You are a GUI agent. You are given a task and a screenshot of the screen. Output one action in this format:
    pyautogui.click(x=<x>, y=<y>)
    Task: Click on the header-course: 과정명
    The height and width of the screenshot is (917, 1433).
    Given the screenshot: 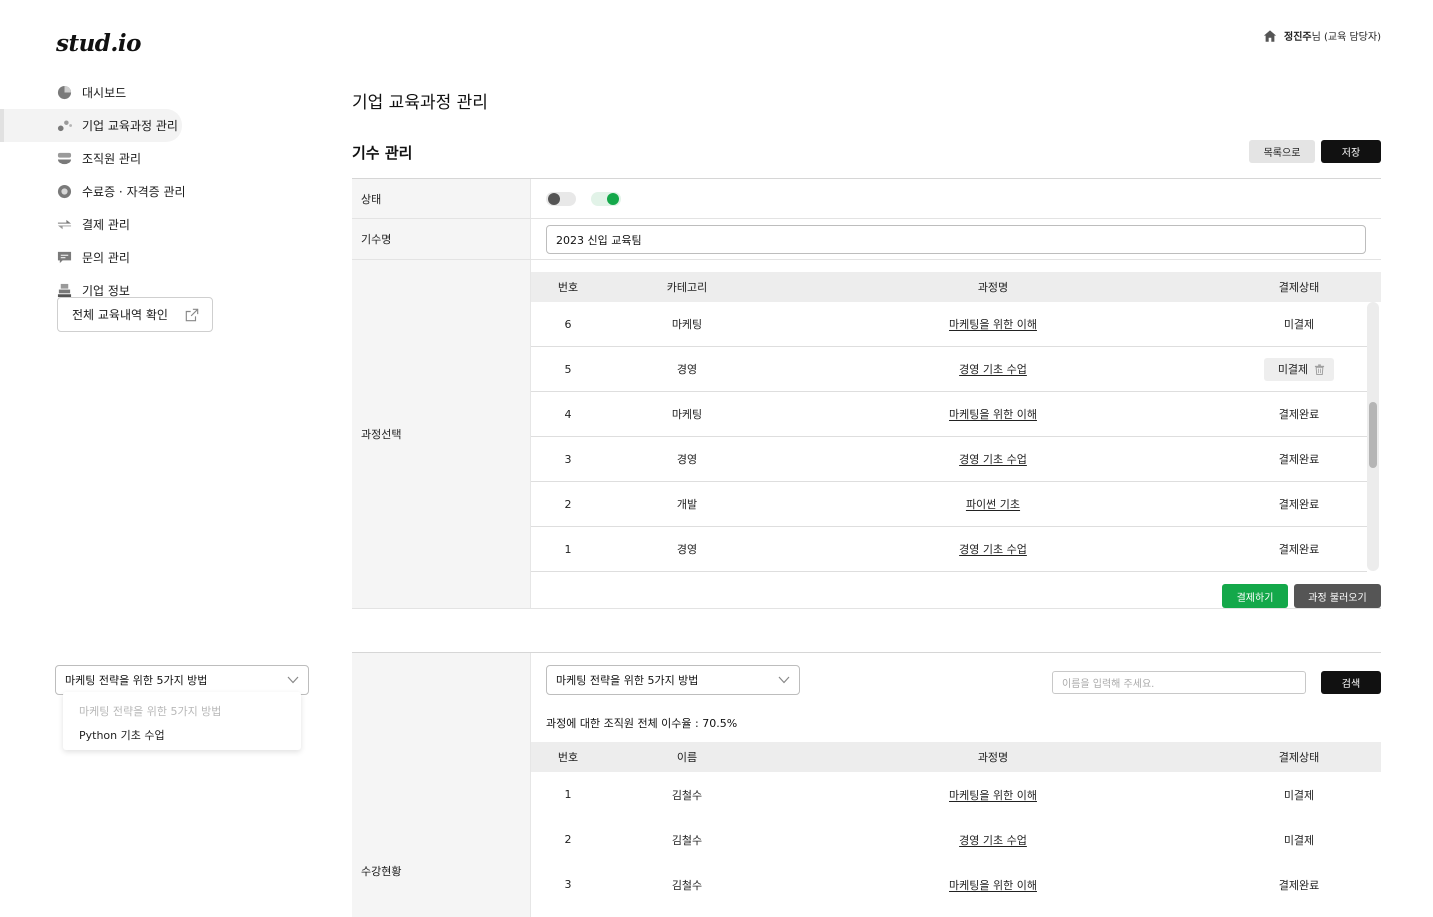 What is the action you would take?
    pyautogui.click(x=993, y=287)
    